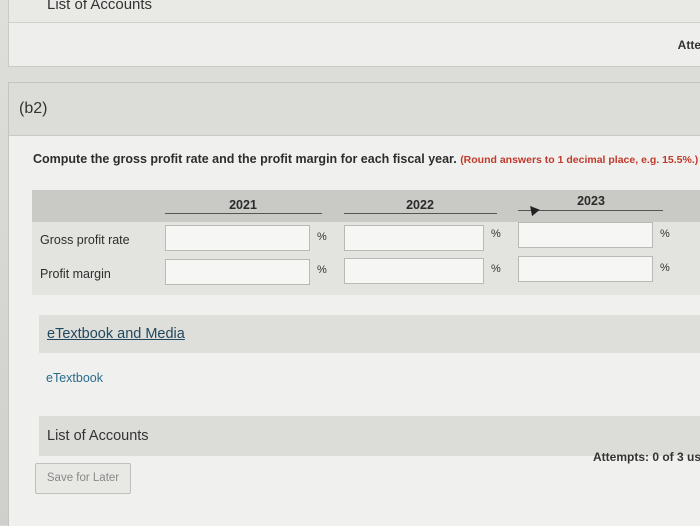 This screenshot has width=700, height=526. Describe the element at coordinates (354, 33) in the screenshot. I see `top-panel: List of Accounts Atte` at that location.